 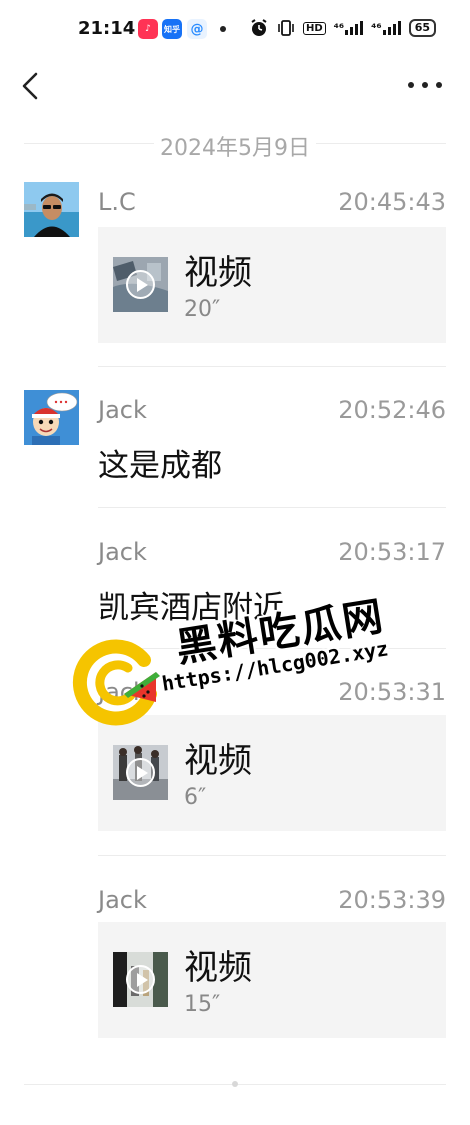 What do you see at coordinates (235, 148) in the screenshot?
I see `date-label: 2024年5月9日` at bounding box center [235, 148].